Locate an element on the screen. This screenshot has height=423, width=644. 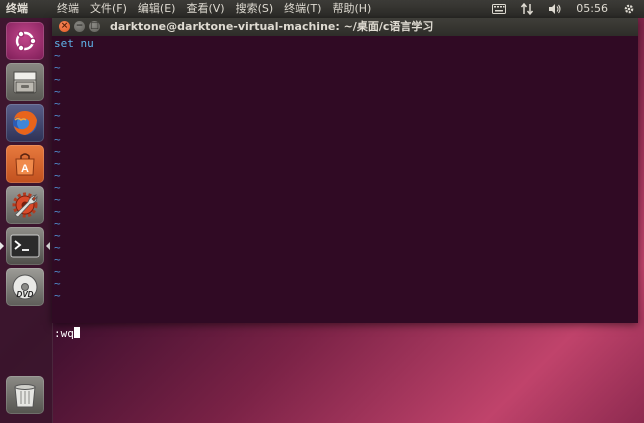
files-button is located at coordinates (25, 82).